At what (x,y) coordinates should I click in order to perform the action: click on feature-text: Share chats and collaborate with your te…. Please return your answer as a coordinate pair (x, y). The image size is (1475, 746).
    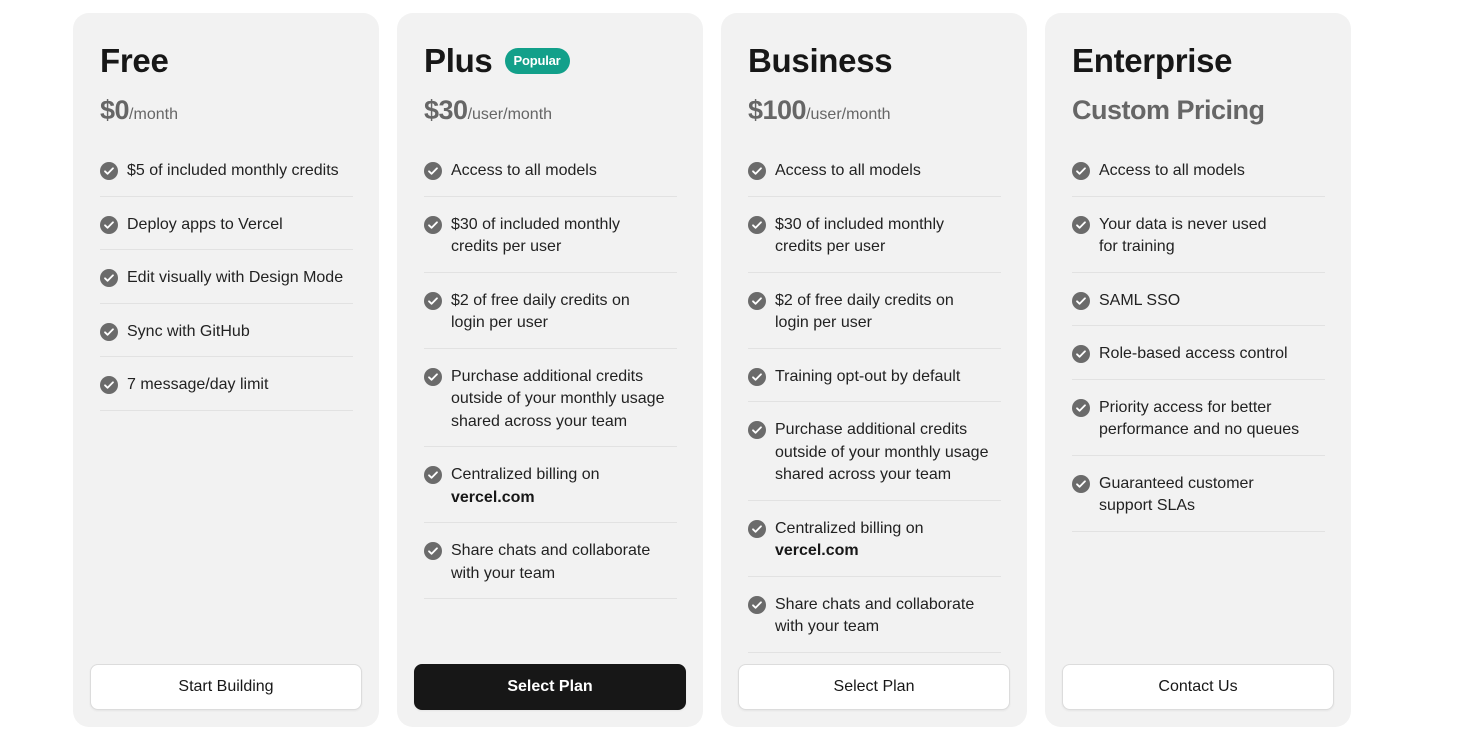
    Looking at the image, I should click on (875, 615).